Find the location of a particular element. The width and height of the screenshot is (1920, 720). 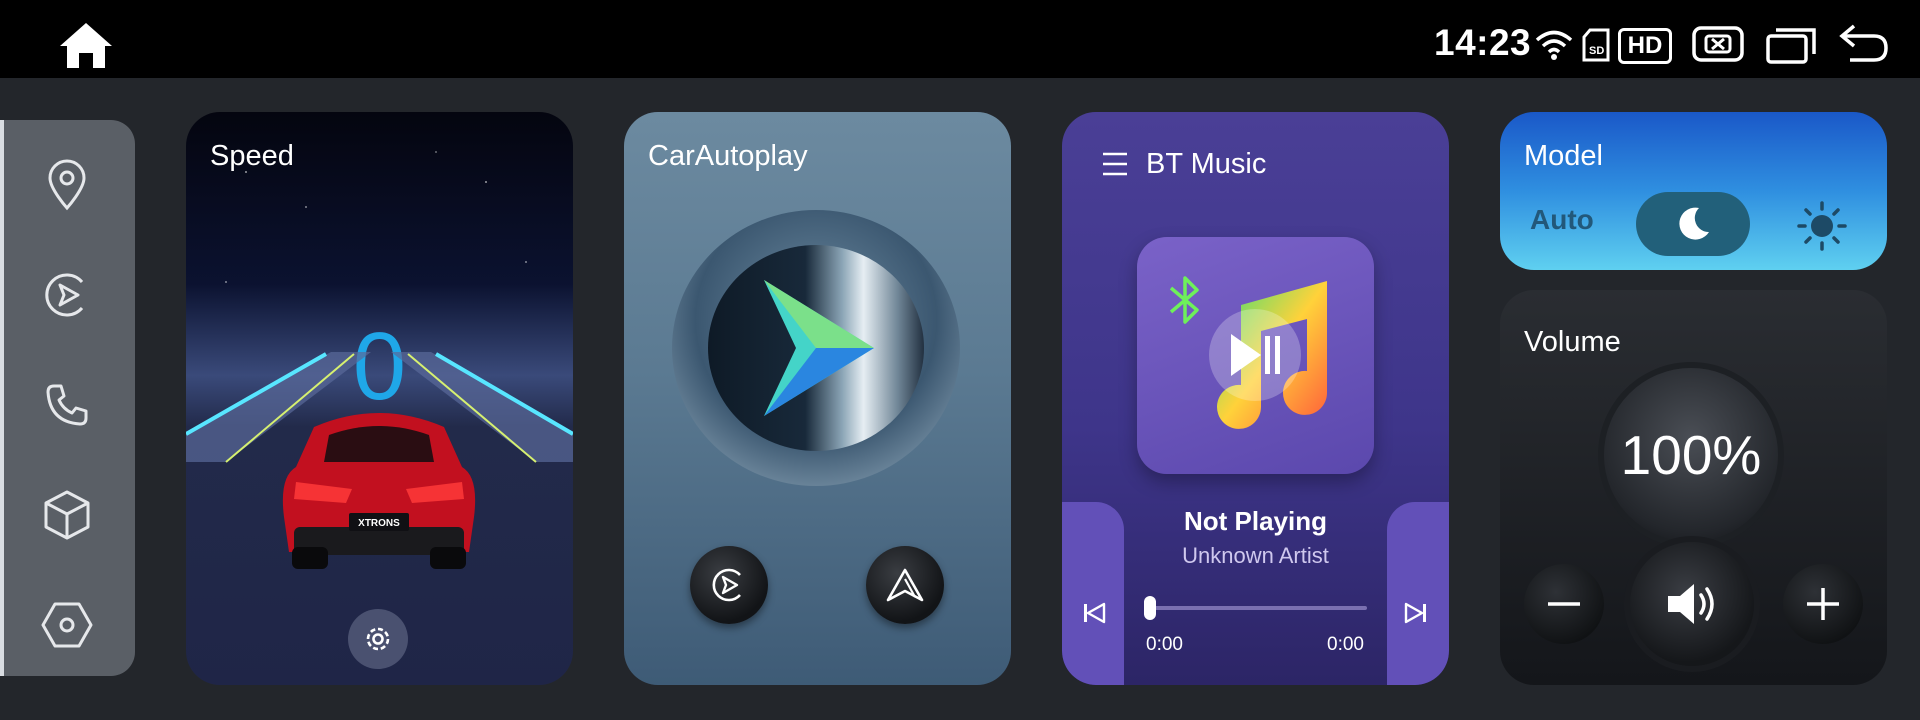

moon-icon is located at coordinates (1694, 223).